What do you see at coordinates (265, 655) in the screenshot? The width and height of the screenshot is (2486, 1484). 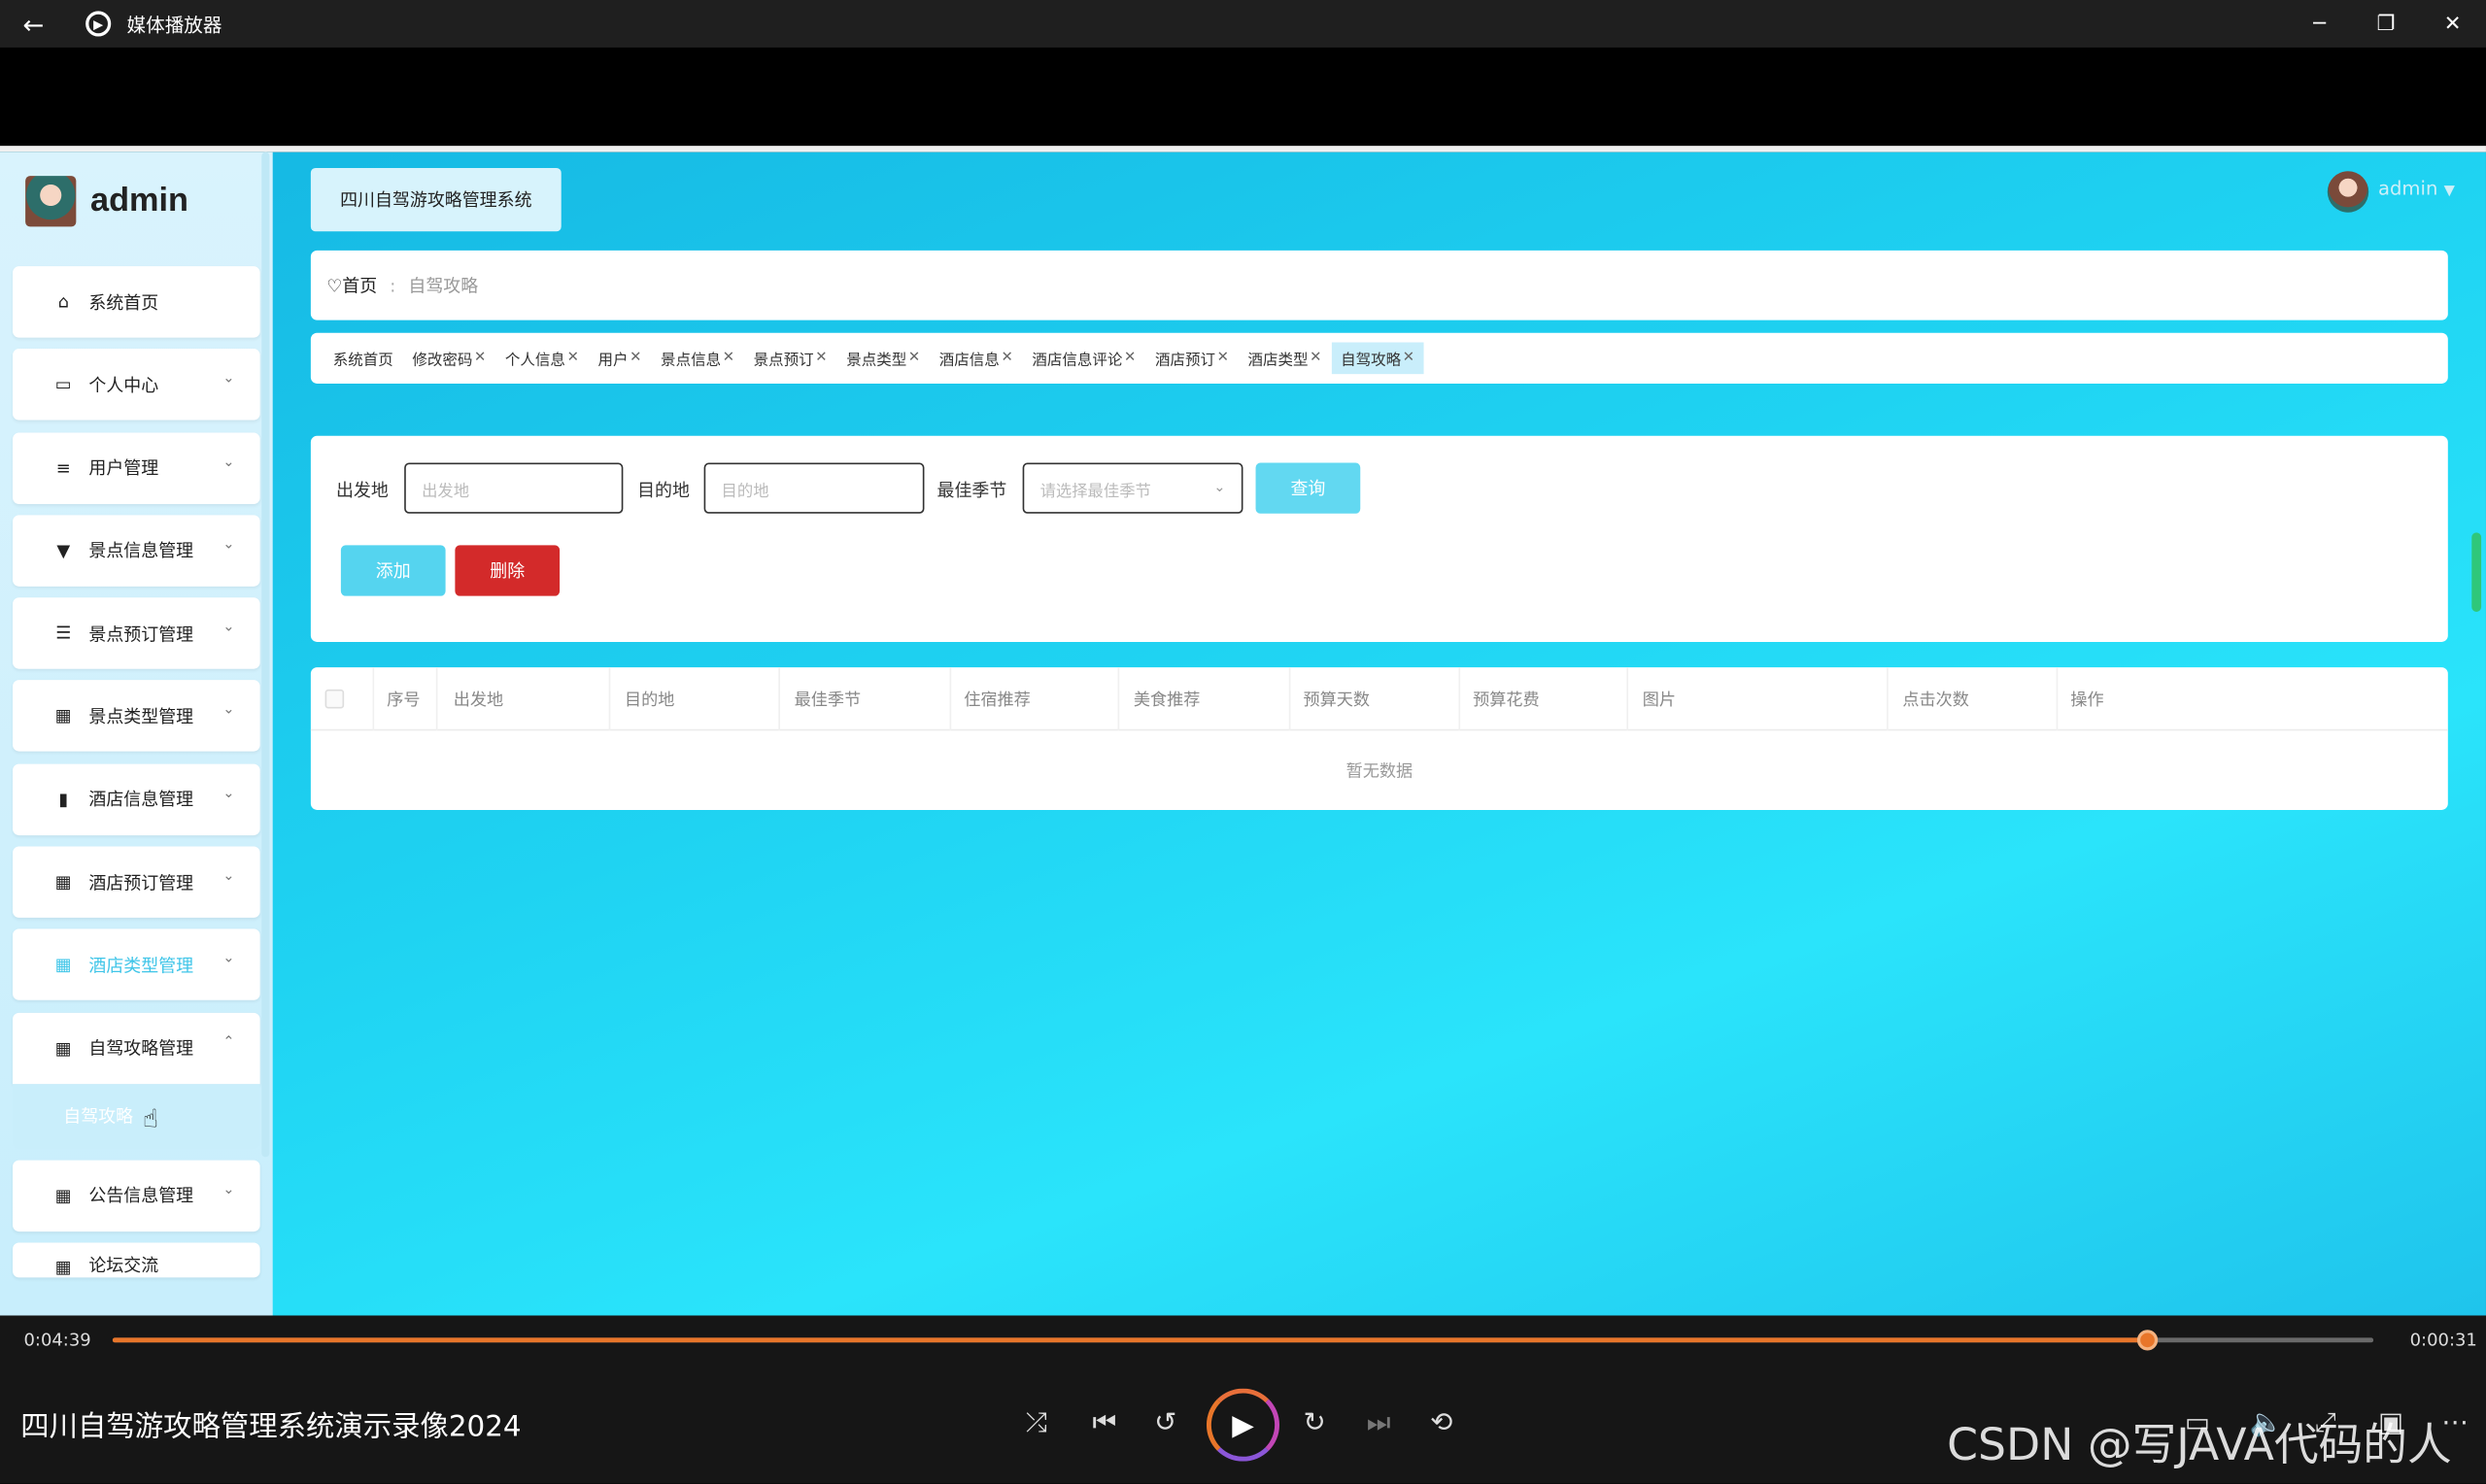 I see `sidebar-scrollbar` at bounding box center [265, 655].